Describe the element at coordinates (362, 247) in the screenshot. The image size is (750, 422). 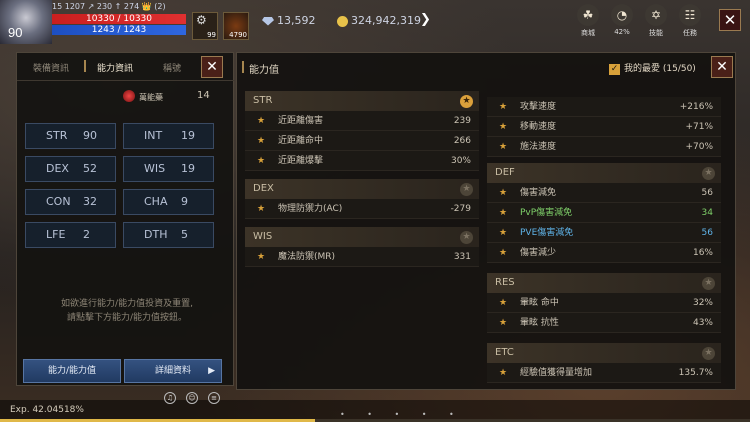
I see `section-wis: WIS ★ ★ 魔法防禦(MR) 331` at that location.